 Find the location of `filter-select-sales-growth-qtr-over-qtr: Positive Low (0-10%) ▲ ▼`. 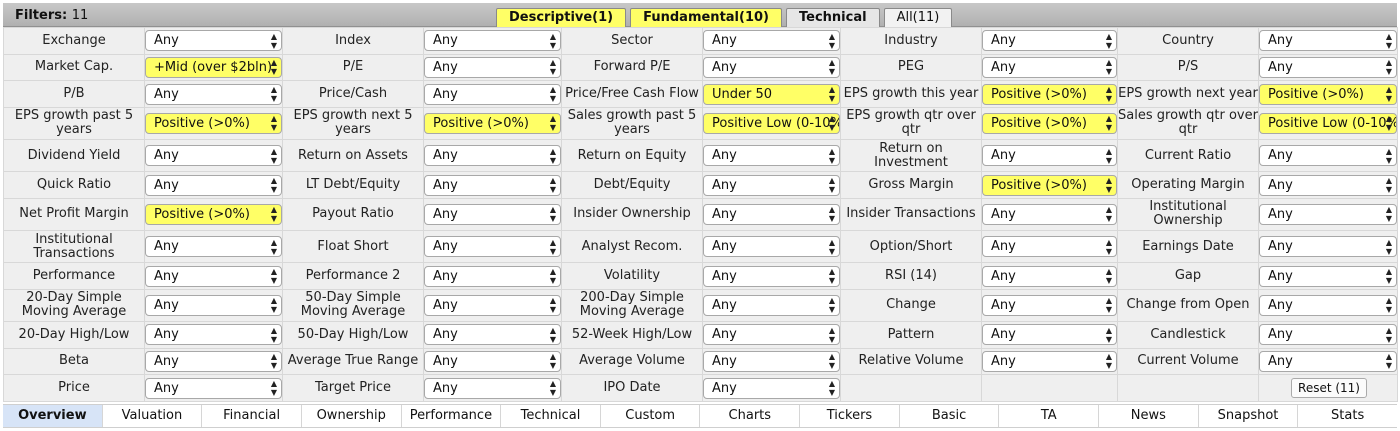

filter-select-sales-growth-qtr-over-qtr: Positive Low (0-10%) ▲ ▼ is located at coordinates (1328, 123).